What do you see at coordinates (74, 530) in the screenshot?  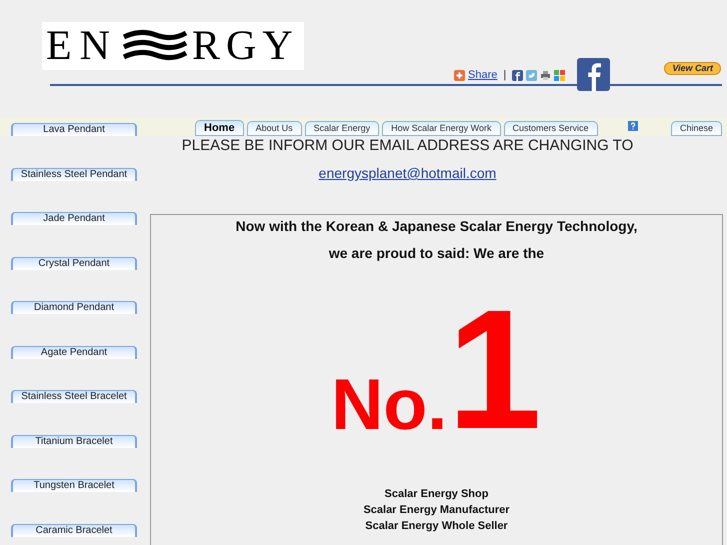 I see `sidebar-item: Caramic Bracelet` at bounding box center [74, 530].